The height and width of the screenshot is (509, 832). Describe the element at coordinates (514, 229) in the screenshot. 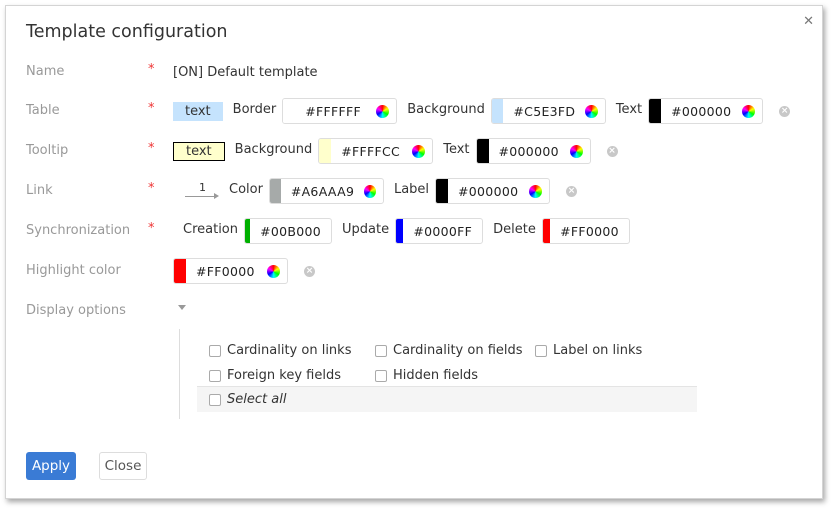

I see `delete-label: Delete` at that location.